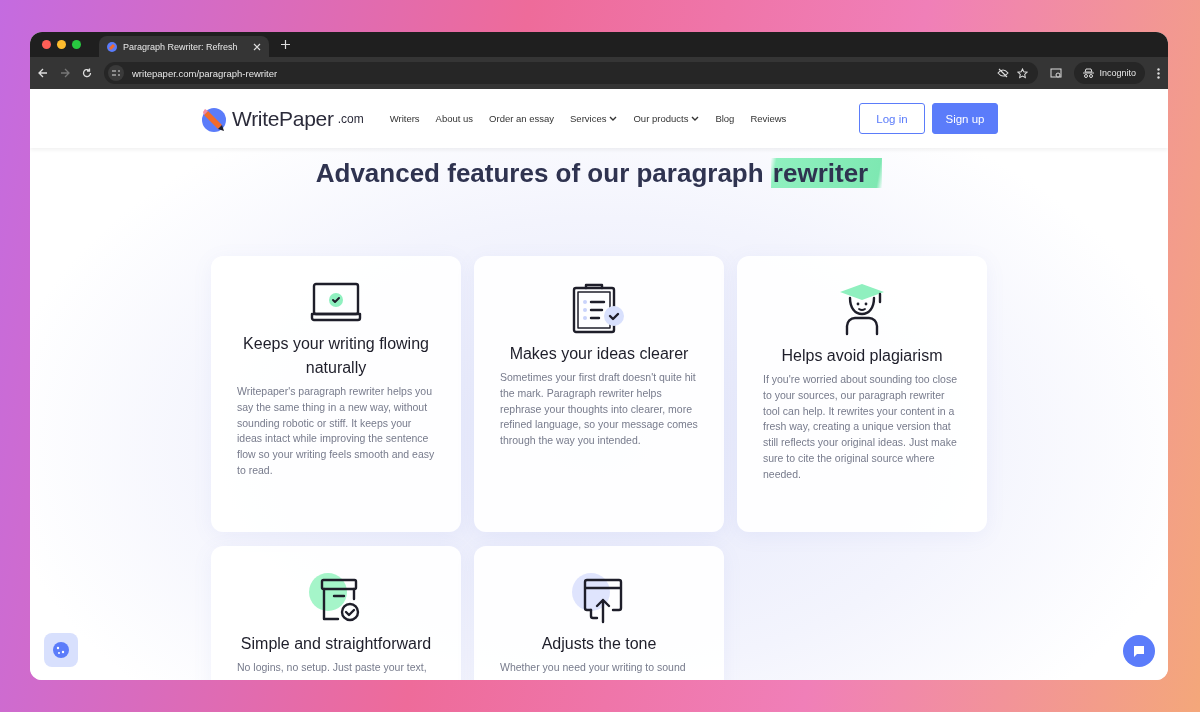  Describe the element at coordinates (1056, 73) in the screenshot. I see `tab-search-icon` at that location.